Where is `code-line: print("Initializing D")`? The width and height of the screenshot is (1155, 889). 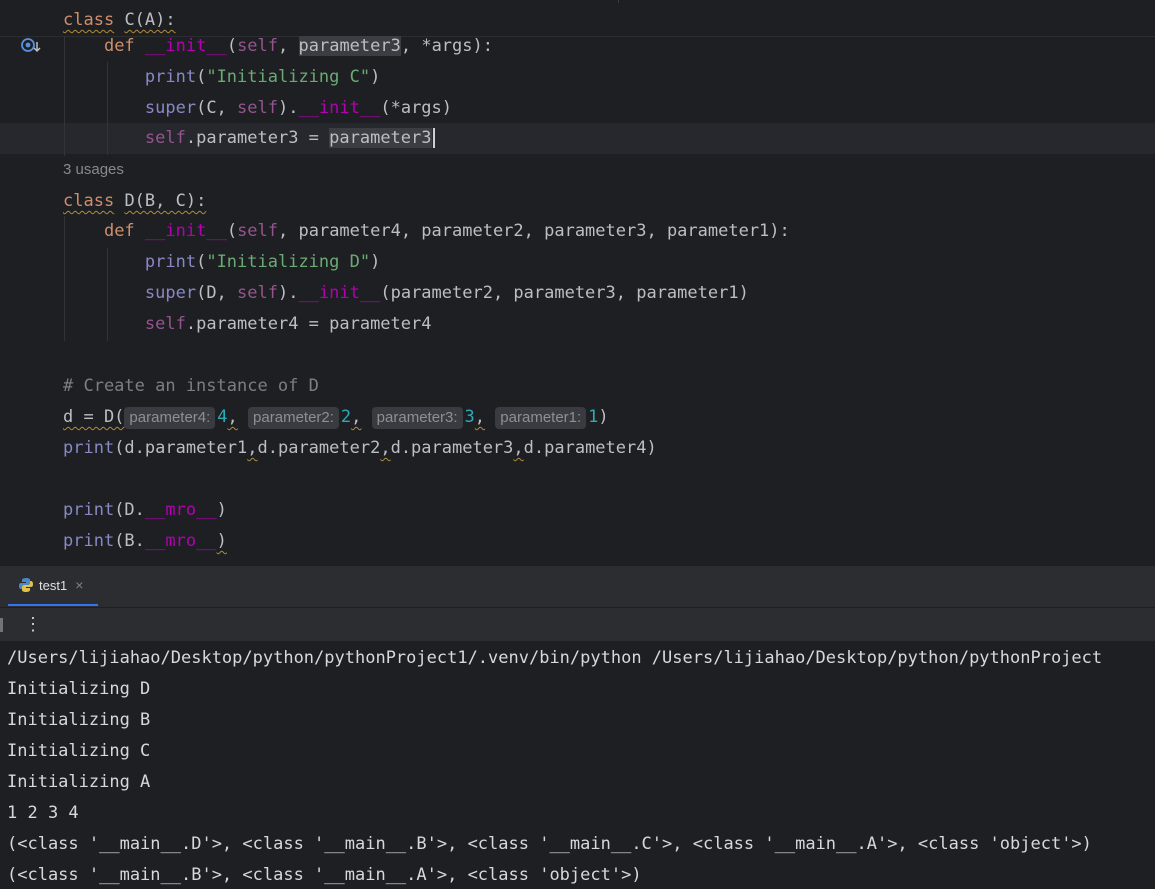
code-line: print("Initializing D") is located at coordinates (221, 262).